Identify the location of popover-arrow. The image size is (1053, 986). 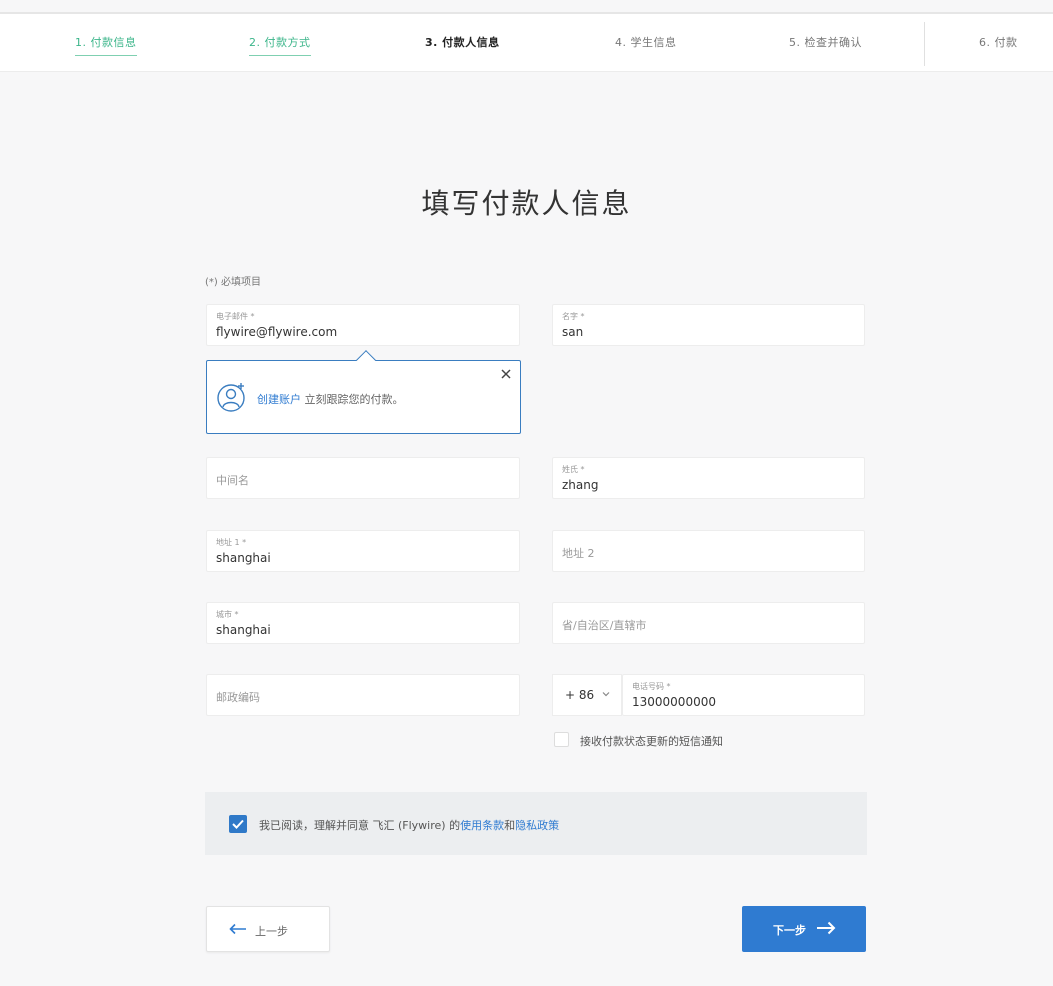
(366, 360).